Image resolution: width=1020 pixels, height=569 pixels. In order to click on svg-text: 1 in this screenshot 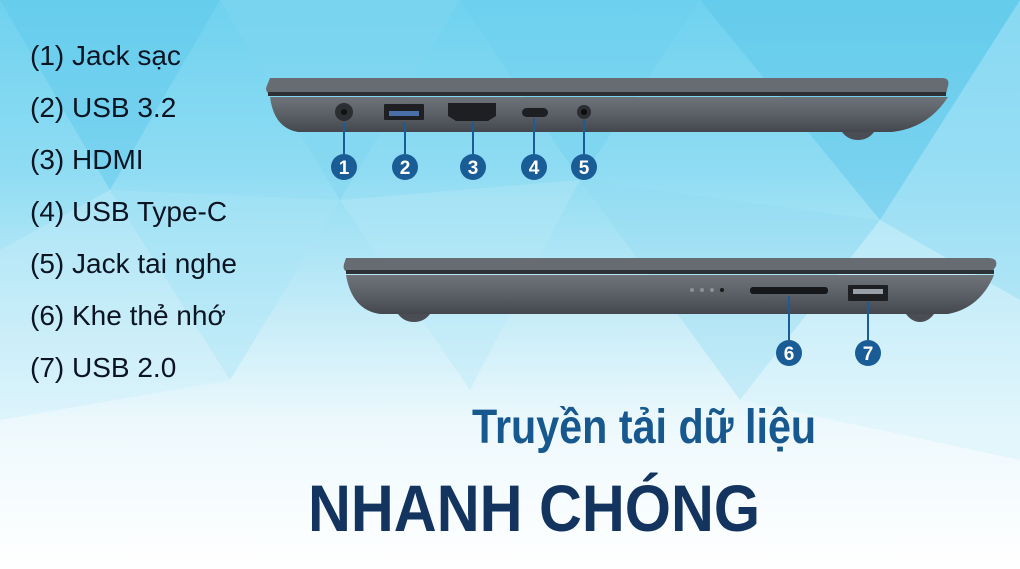, I will do `click(344, 168)`.